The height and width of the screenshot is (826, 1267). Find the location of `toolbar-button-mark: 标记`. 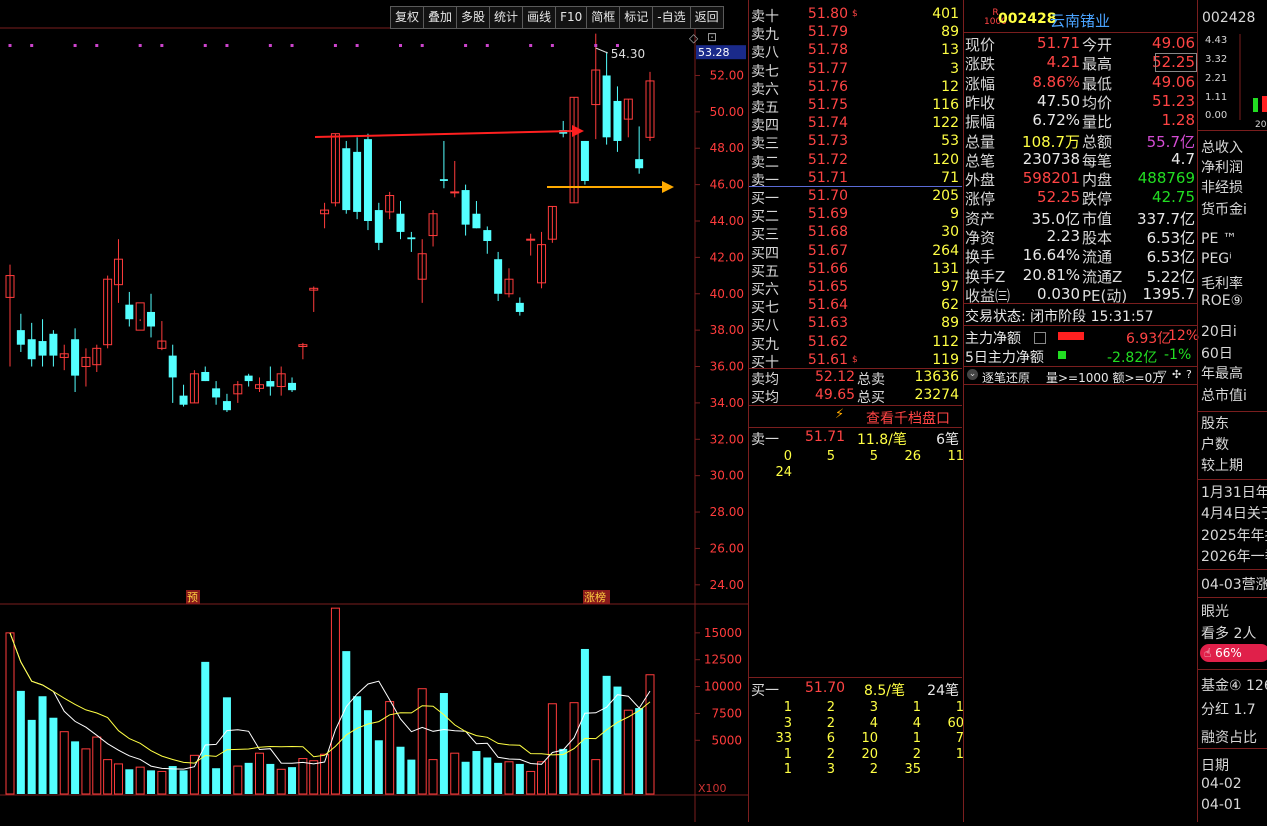

toolbar-button-mark: 标记 is located at coordinates (636, 17).